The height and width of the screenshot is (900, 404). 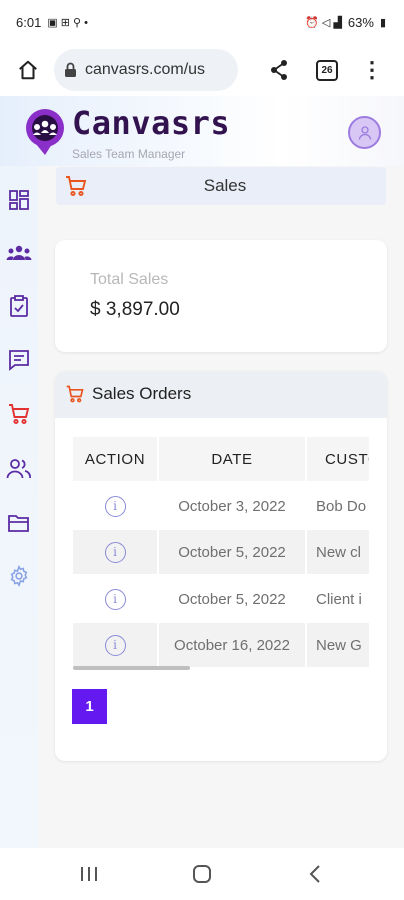 What do you see at coordinates (338, 552) in the screenshot?
I see `order-customer: New cl` at bounding box center [338, 552].